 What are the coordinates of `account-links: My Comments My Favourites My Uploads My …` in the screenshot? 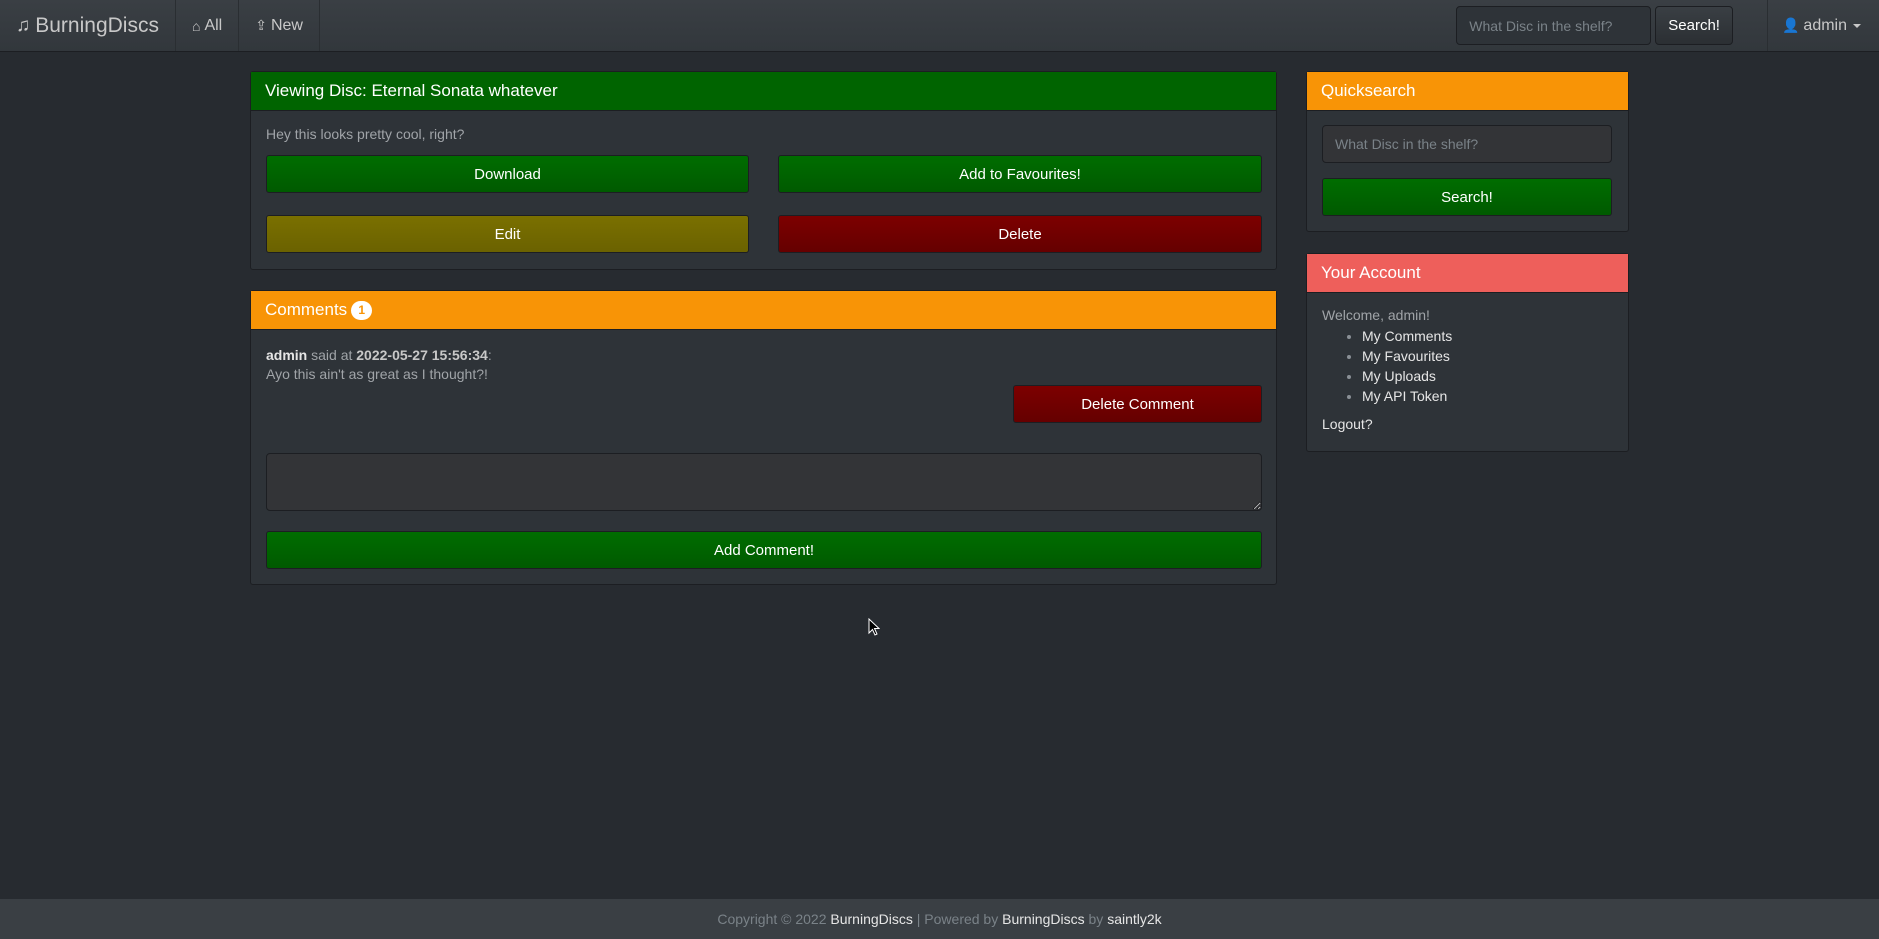 It's located at (1487, 366).